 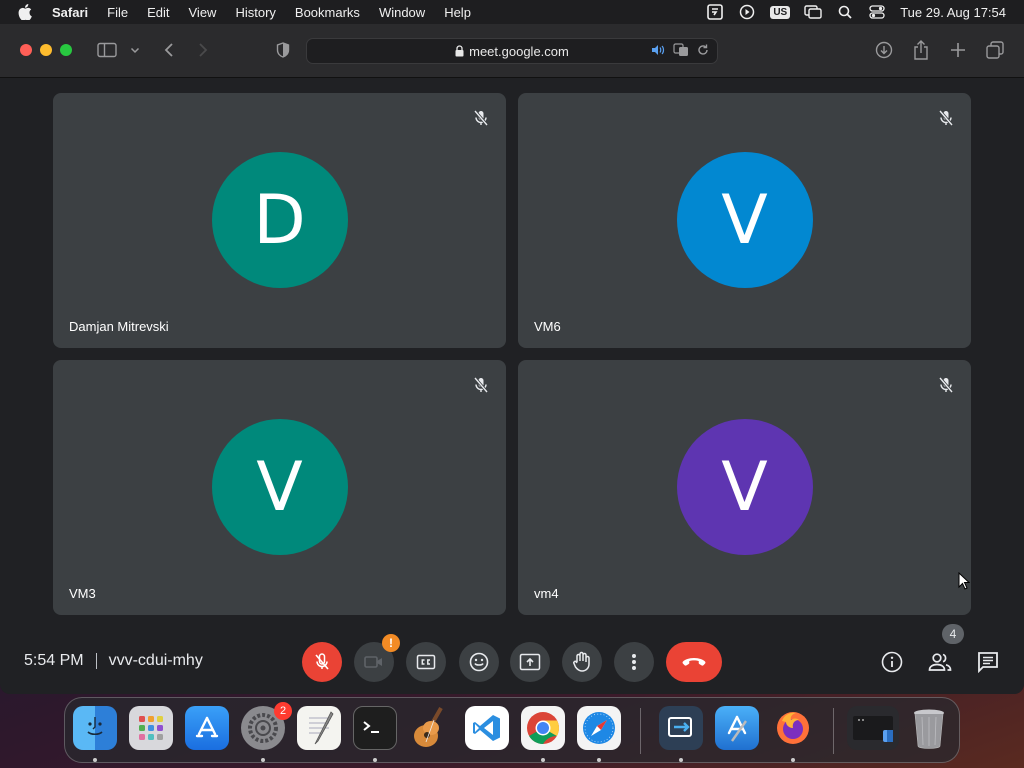 I want to click on screen-mirroring-icon, so click(x=813, y=12).